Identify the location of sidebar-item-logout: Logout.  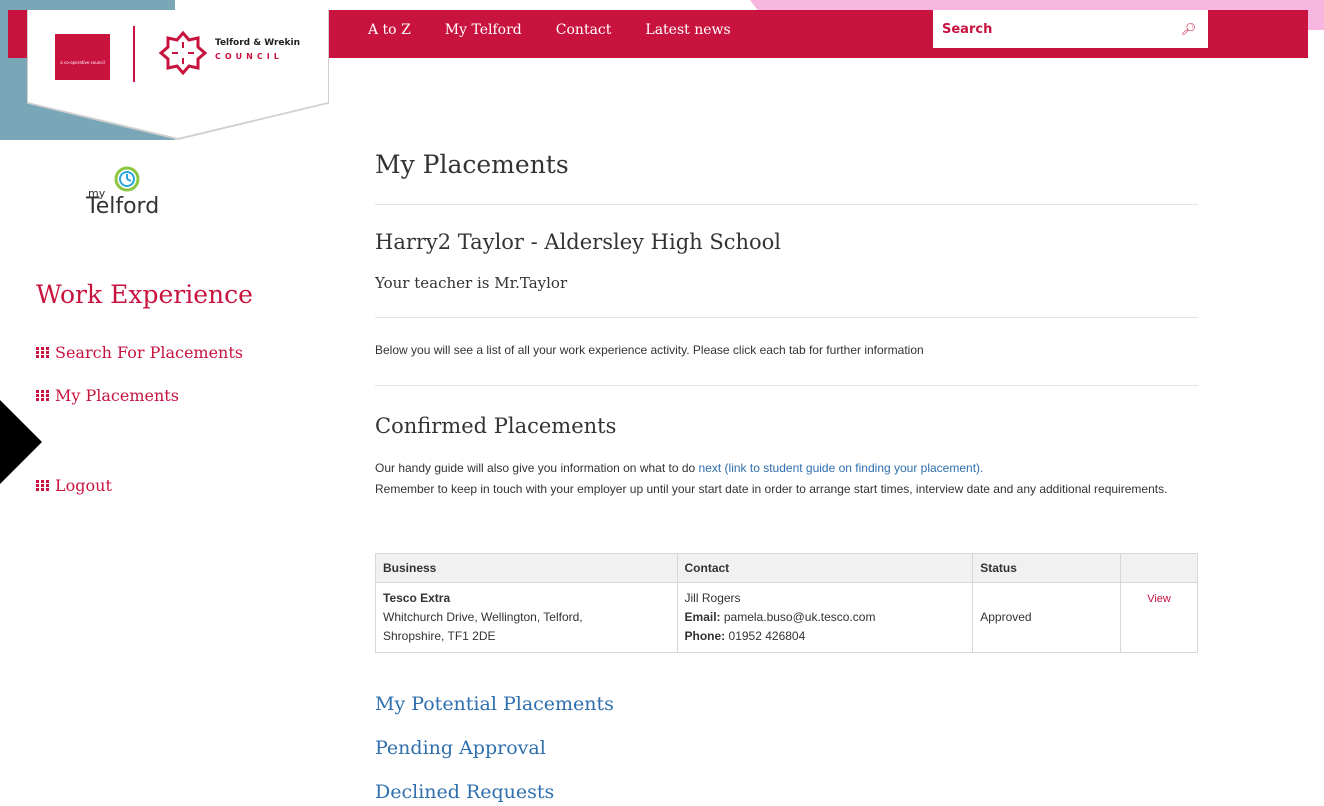
(74, 485).